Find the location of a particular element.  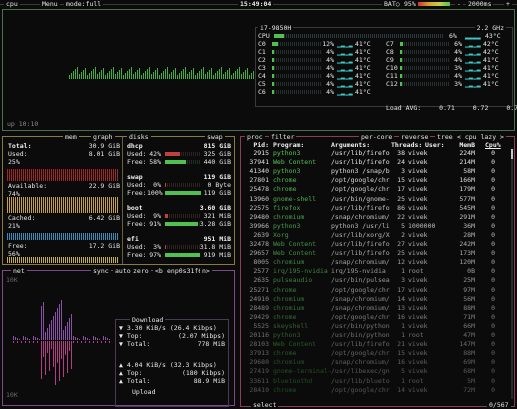

process-row: 8005 chromium/snap/chromium/12 vivek 120M 0 is located at coordinates (378, 262).